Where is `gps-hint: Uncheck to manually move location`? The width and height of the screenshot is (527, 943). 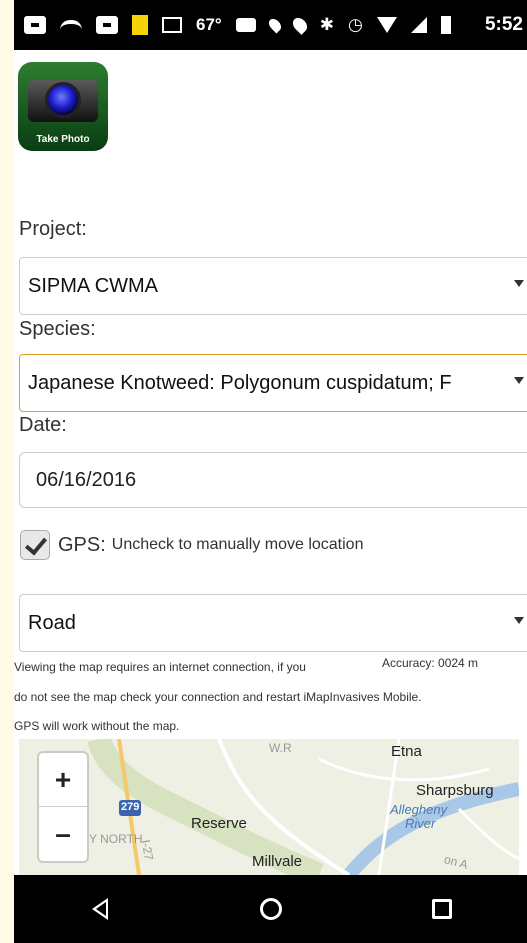
gps-hint: Uncheck to manually move location is located at coordinates (237, 544).